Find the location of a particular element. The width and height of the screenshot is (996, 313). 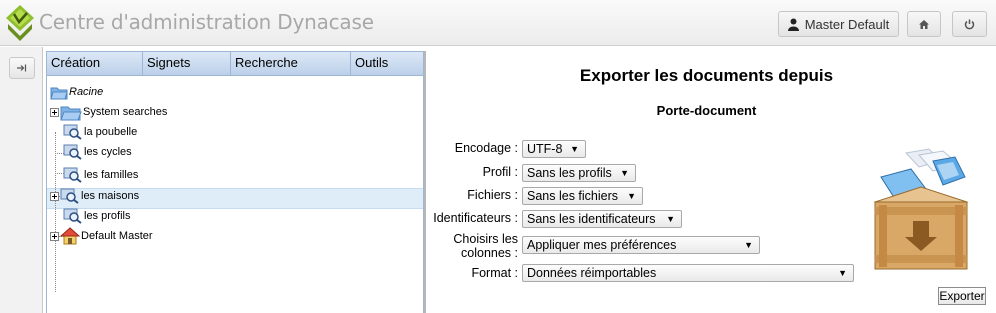

profil-select: Sans les profils ▼ is located at coordinates (579, 173).